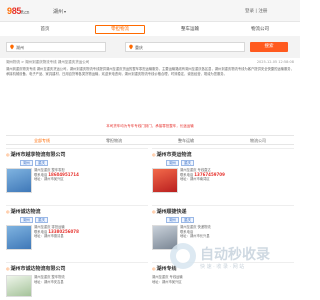 The width and height of the screenshot is (320, 300). I want to click on origin-value: 湖州, so click(20, 47).